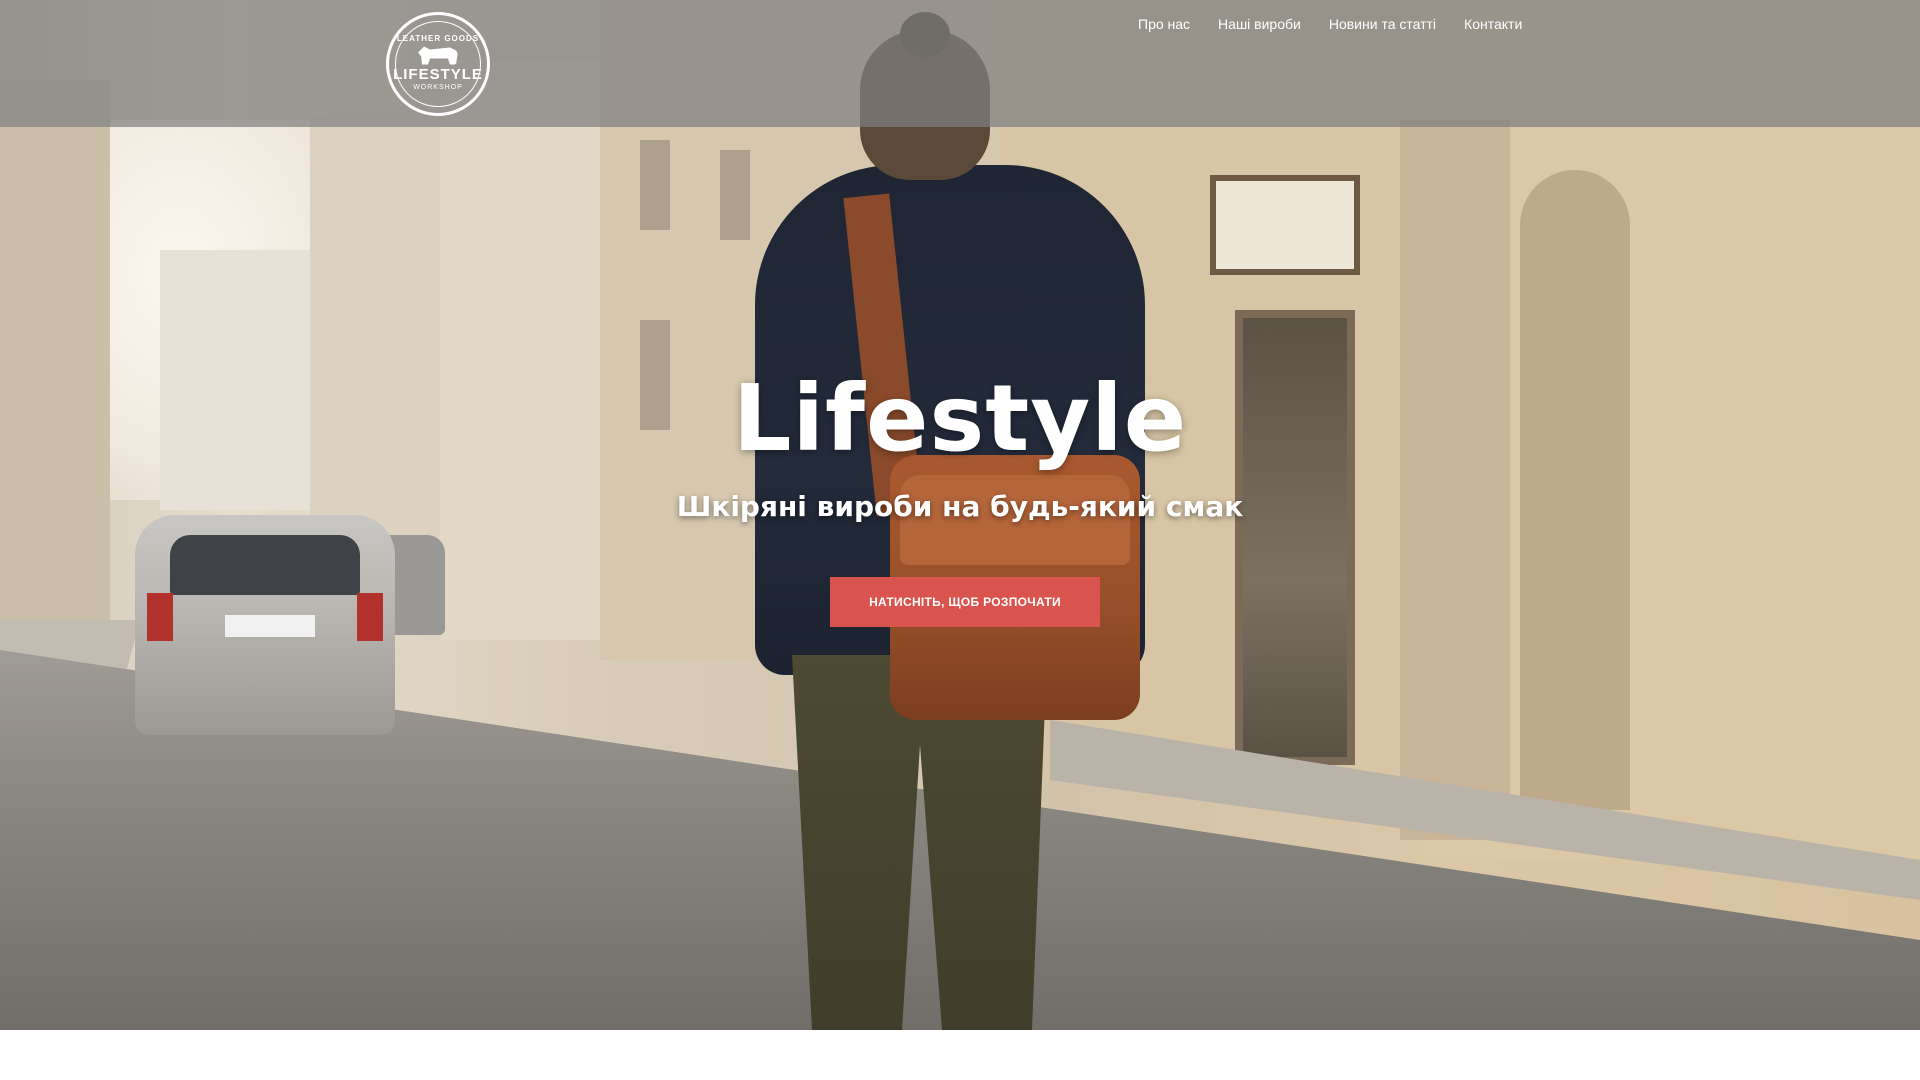 The height and width of the screenshot is (1080, 1920). Describe the element at coordinates (1493, 24) in the screenshot. I see `nav-item-contacts: Контакти` at that location.